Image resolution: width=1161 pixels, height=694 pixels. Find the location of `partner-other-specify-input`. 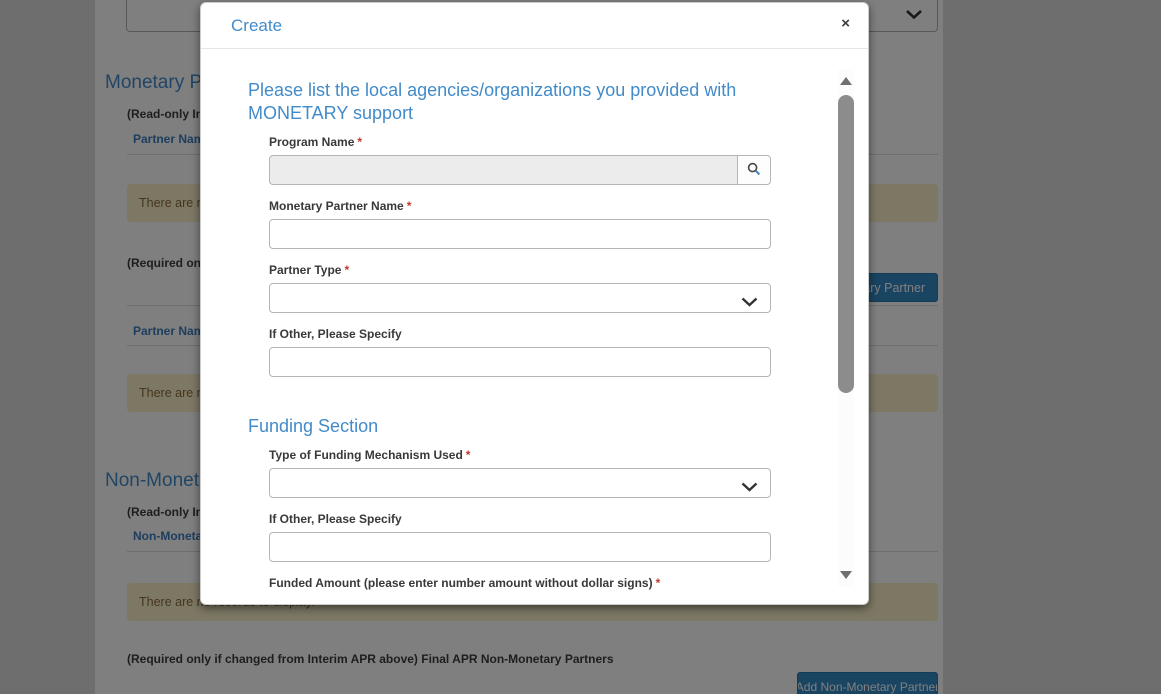

partner-other-specify-input is located at coordinates (520, 362).